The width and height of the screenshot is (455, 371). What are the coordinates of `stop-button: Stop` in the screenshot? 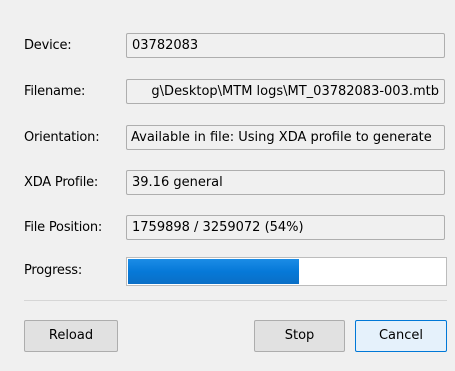 It's located at (299, 336).